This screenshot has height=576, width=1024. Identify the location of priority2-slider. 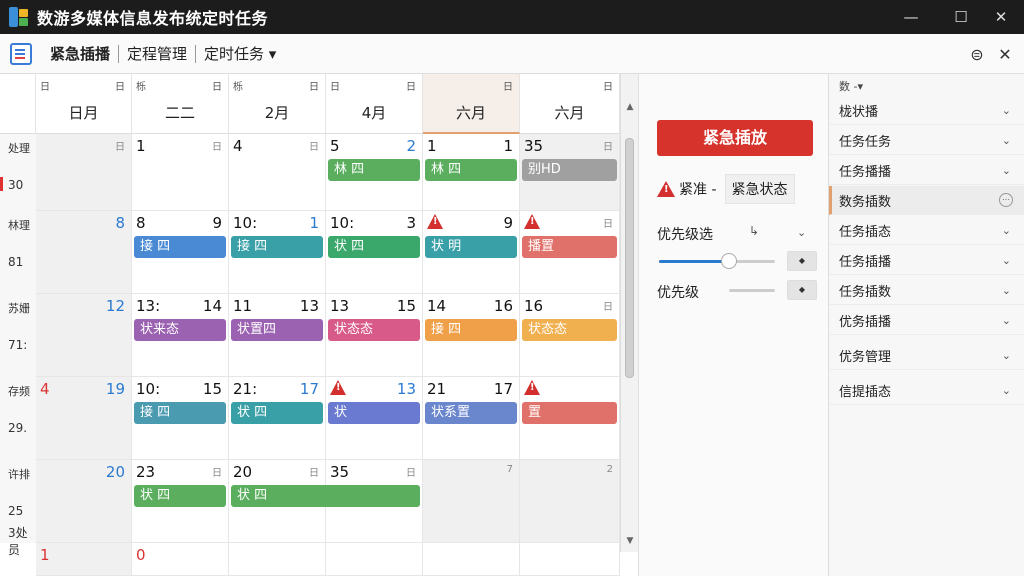
(752, 290).